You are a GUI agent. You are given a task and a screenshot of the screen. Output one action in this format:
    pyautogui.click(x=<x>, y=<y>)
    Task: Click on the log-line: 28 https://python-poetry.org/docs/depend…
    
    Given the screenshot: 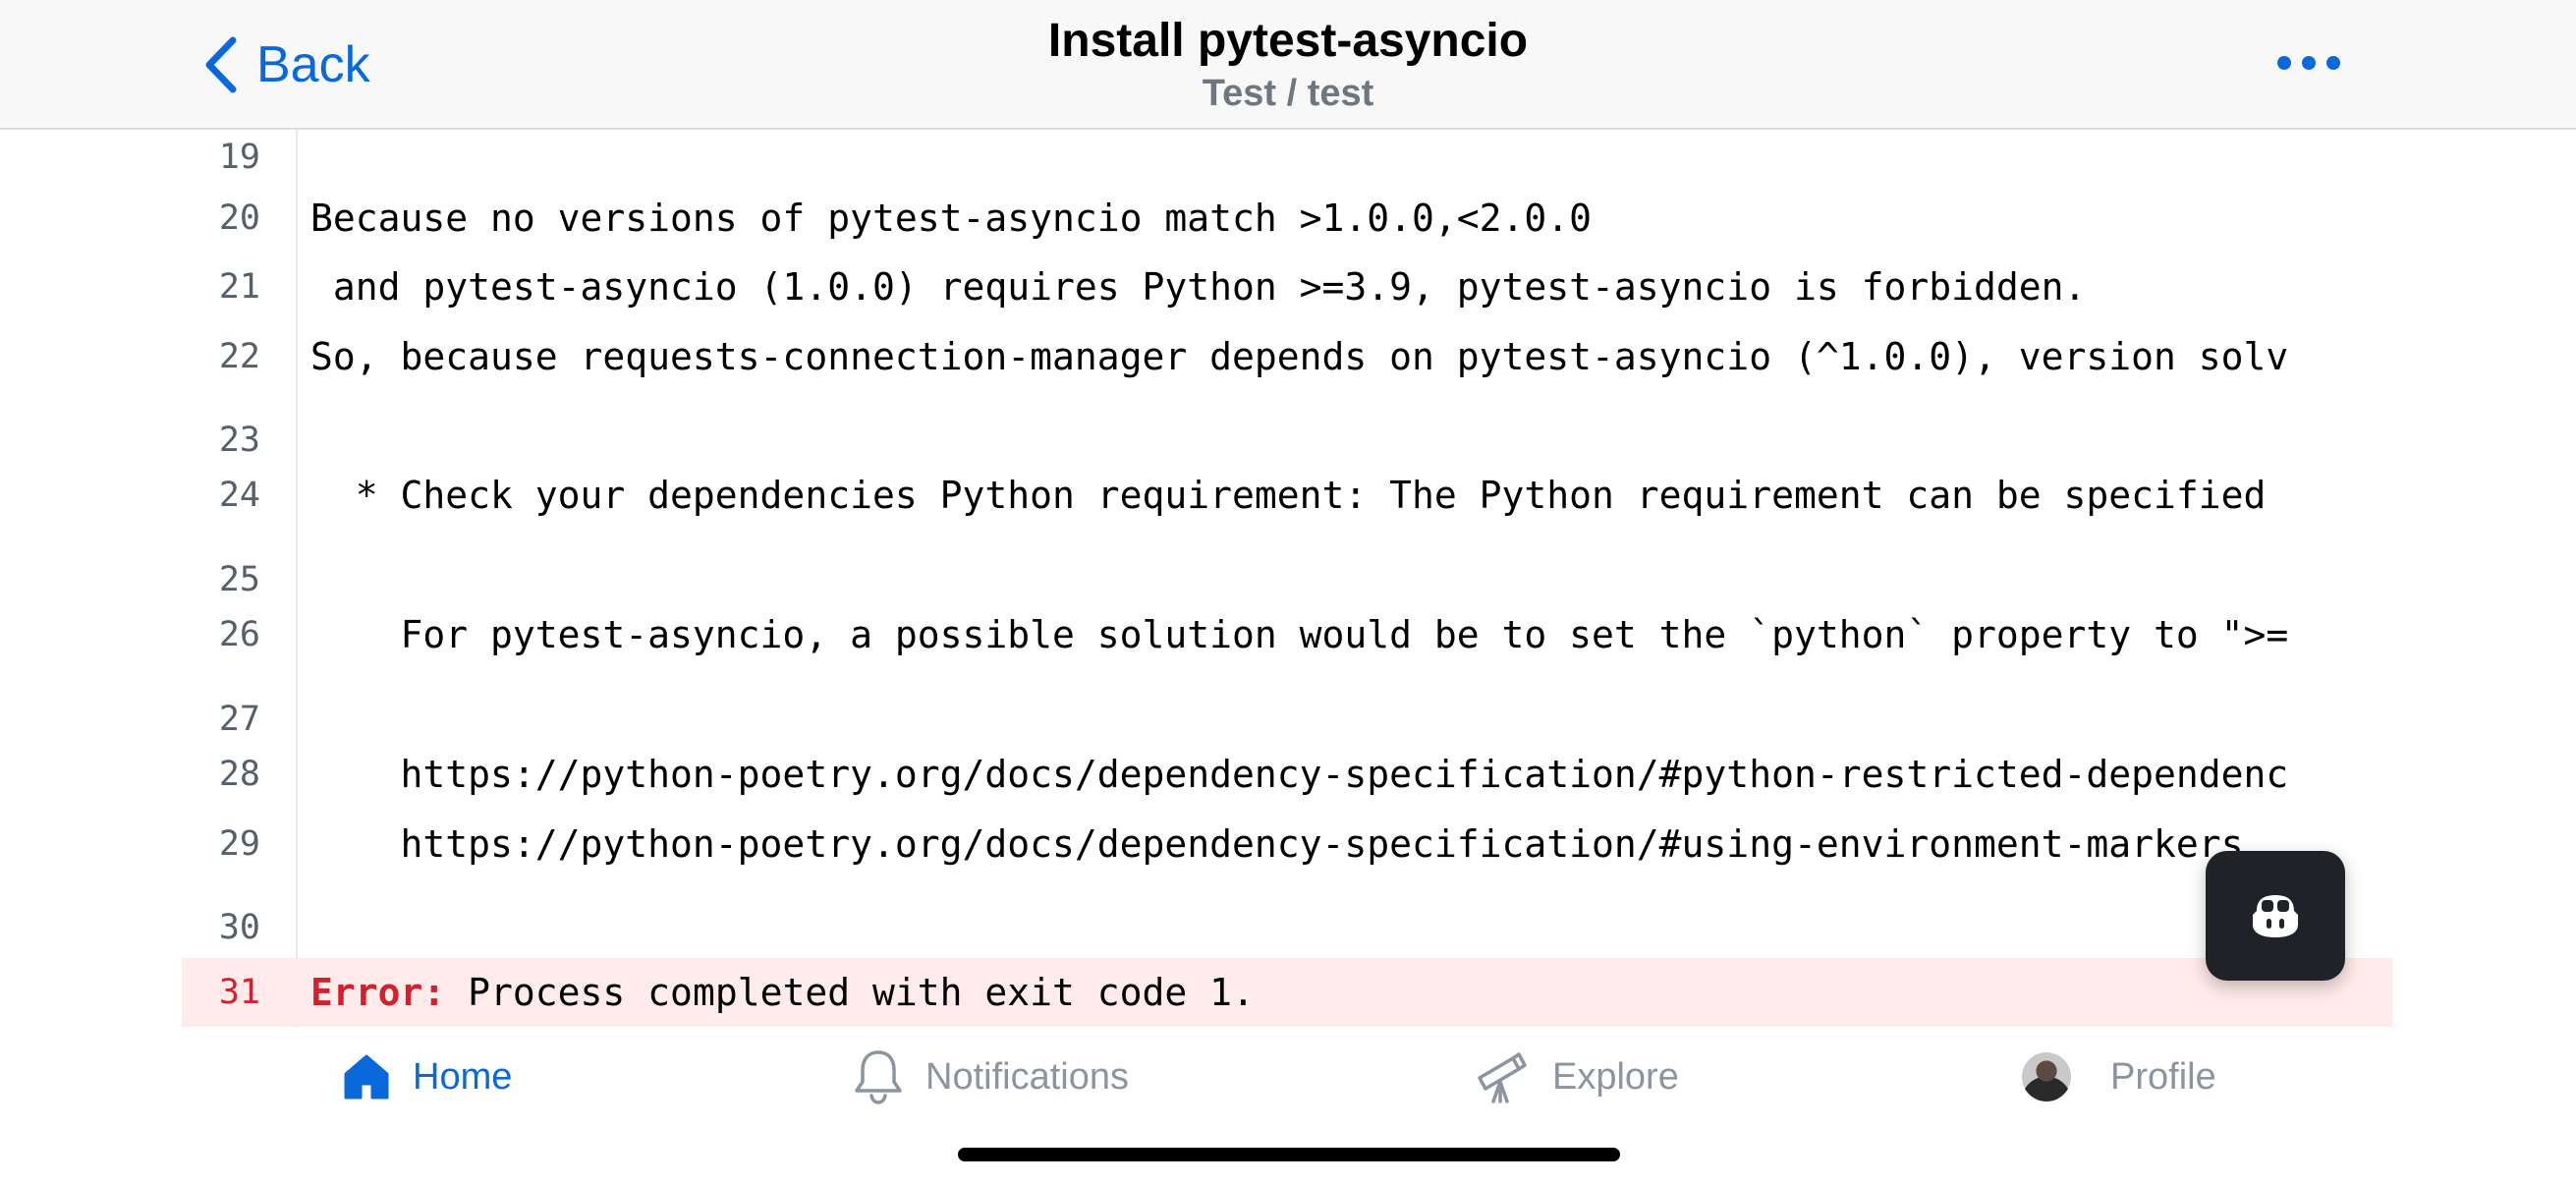 What is the action you would take?
    pyautogui.click(x=1287, y=775)
    